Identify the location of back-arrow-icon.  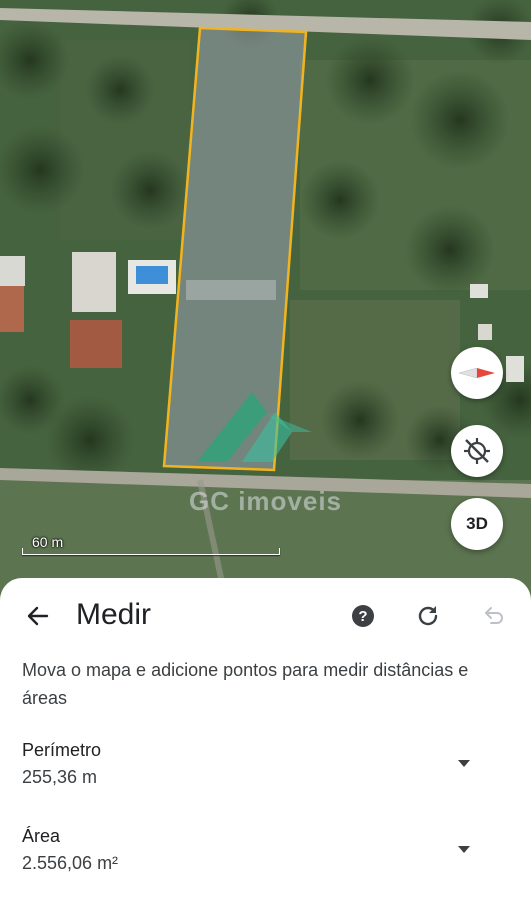
(38, 616).